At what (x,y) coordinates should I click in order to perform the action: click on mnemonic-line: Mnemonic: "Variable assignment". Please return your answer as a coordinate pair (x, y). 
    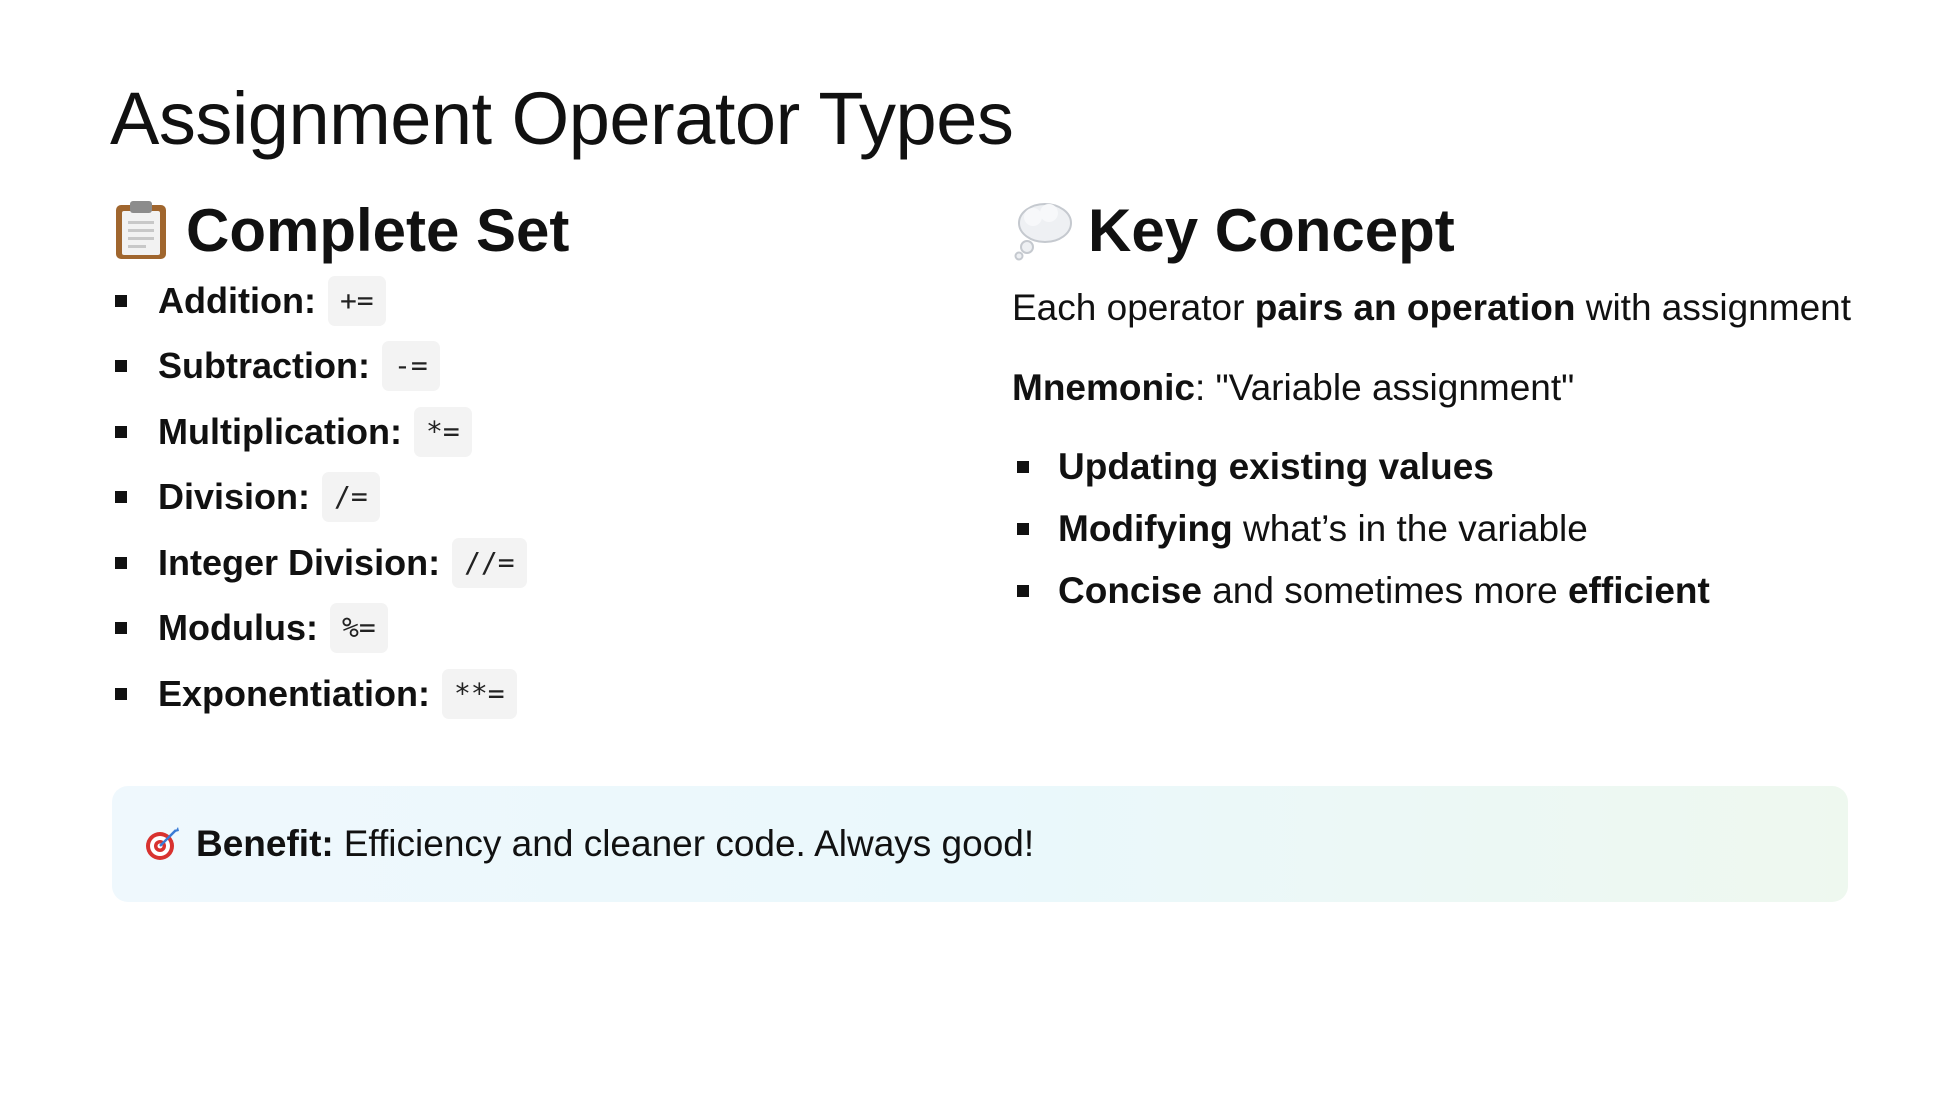
    Looking at the image, I should click on (1442, 388).